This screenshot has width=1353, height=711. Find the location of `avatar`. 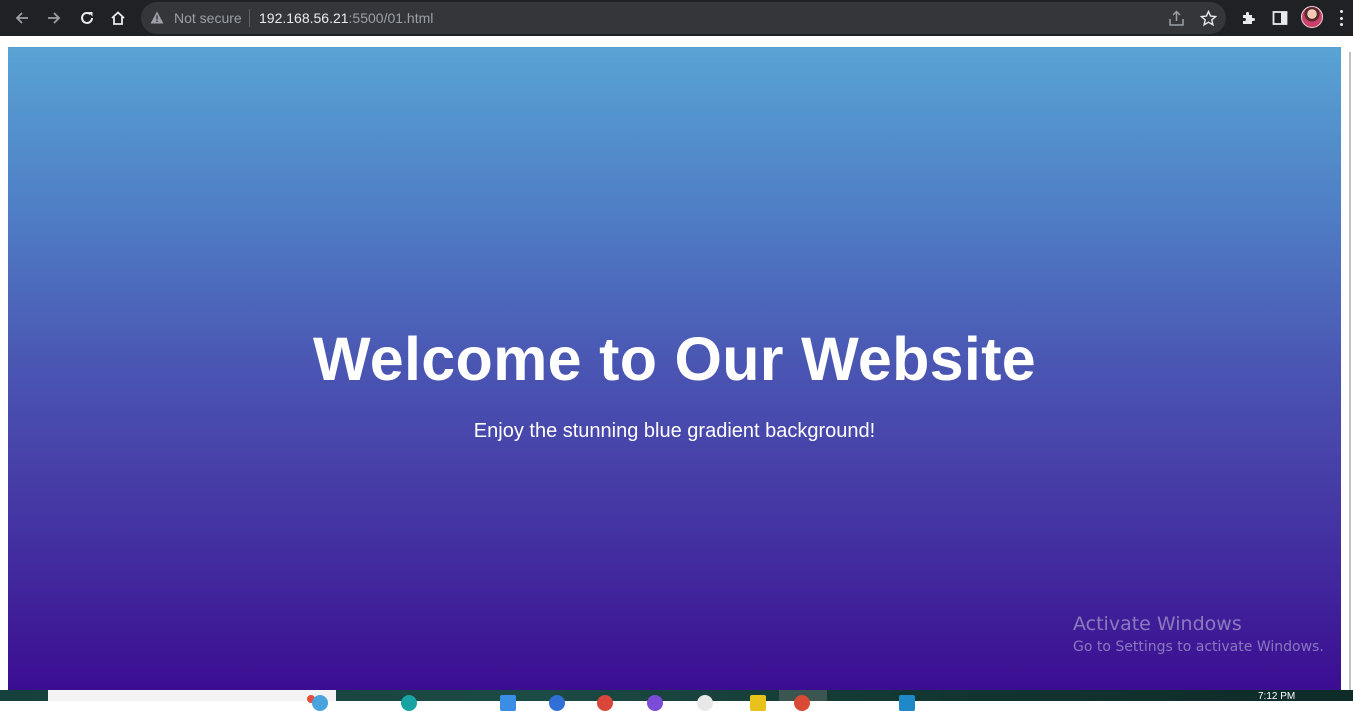

avatar is located at coordinates (1312, 17).